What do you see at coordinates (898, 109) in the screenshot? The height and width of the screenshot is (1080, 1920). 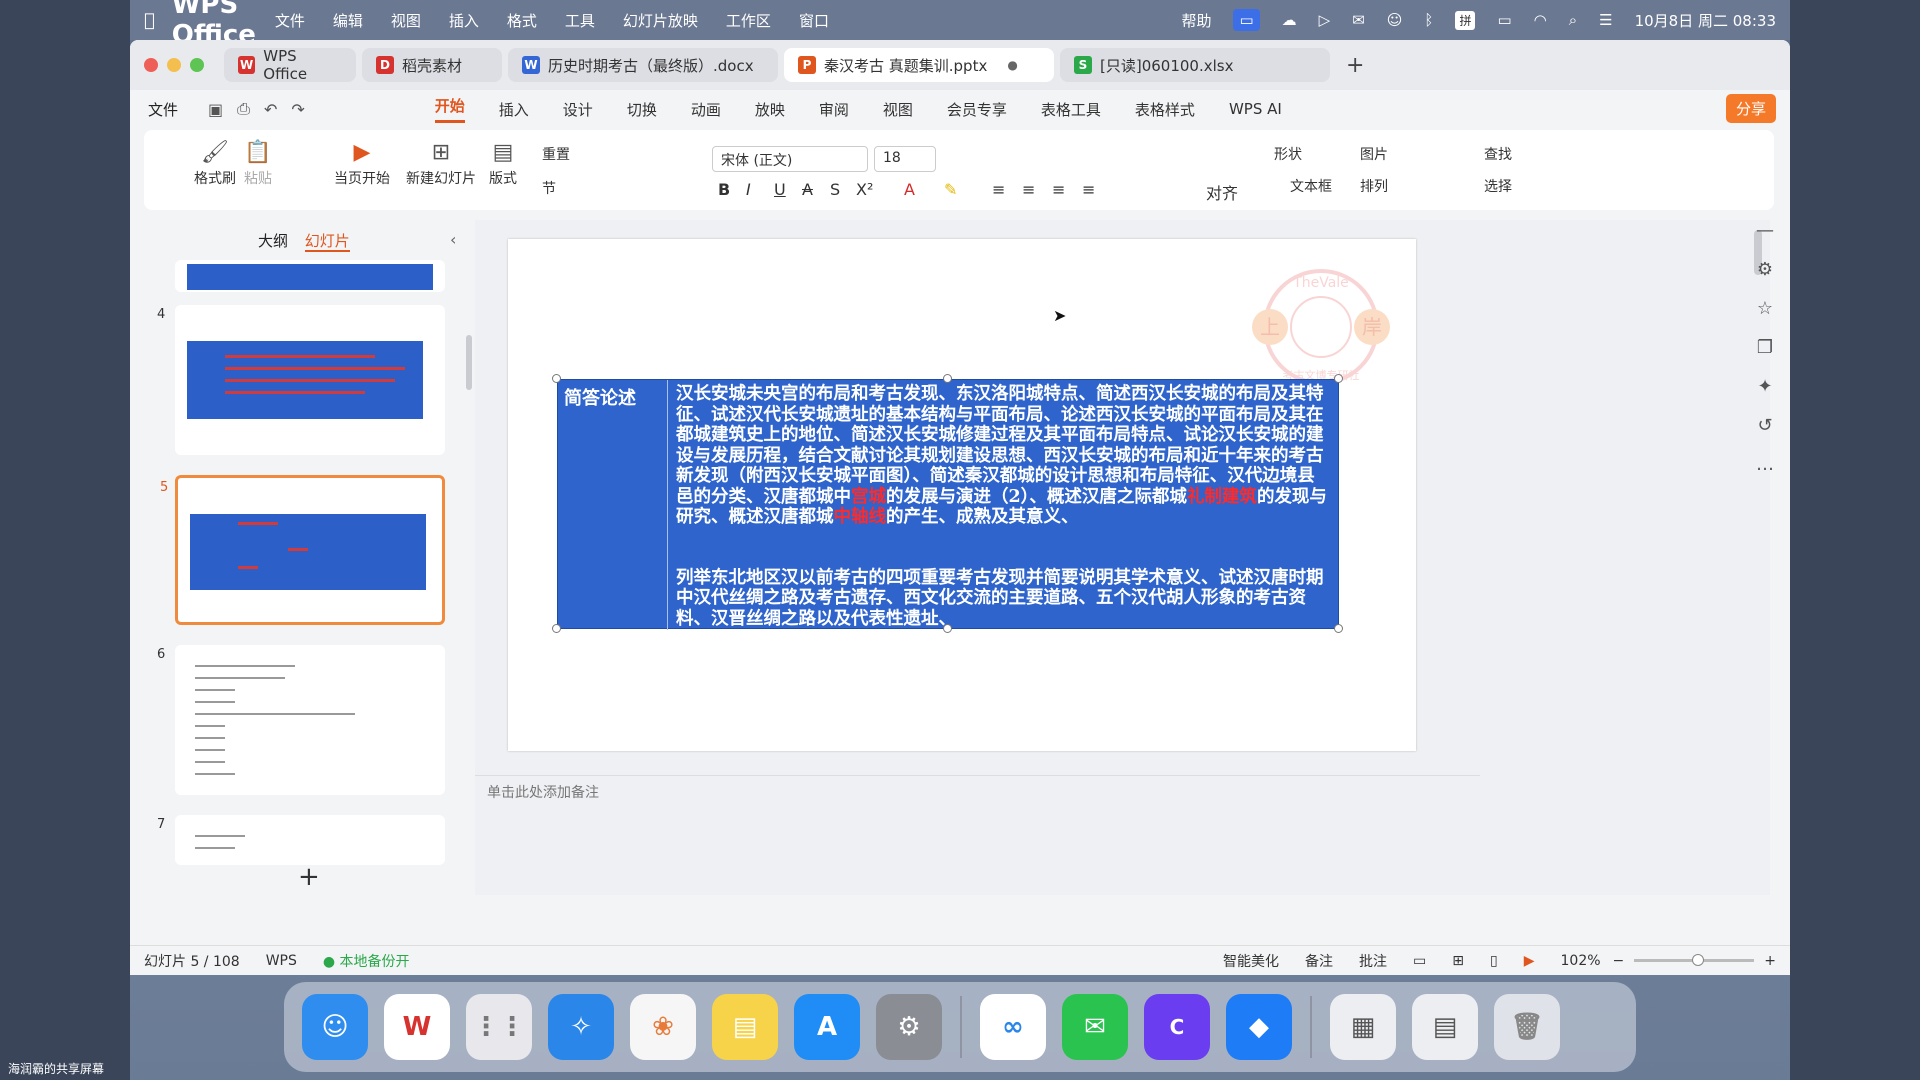 I see `tab-view: 视图` at bounding box center [898, 109].